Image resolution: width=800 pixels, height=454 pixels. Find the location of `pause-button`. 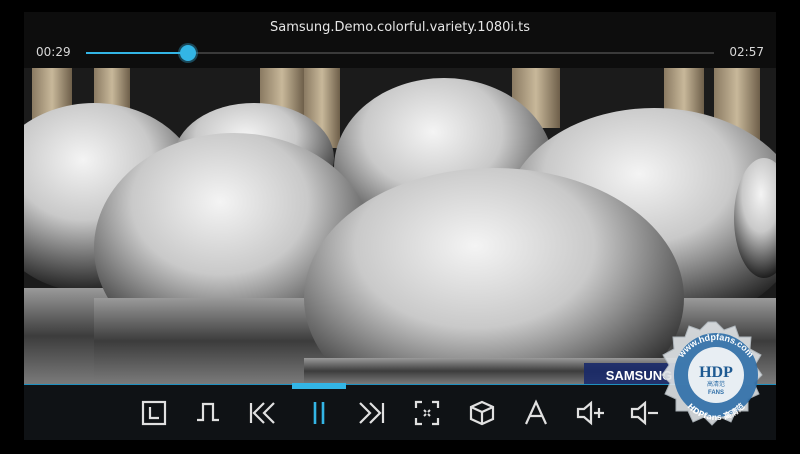

pause-button is located at coordinates (319, 413).